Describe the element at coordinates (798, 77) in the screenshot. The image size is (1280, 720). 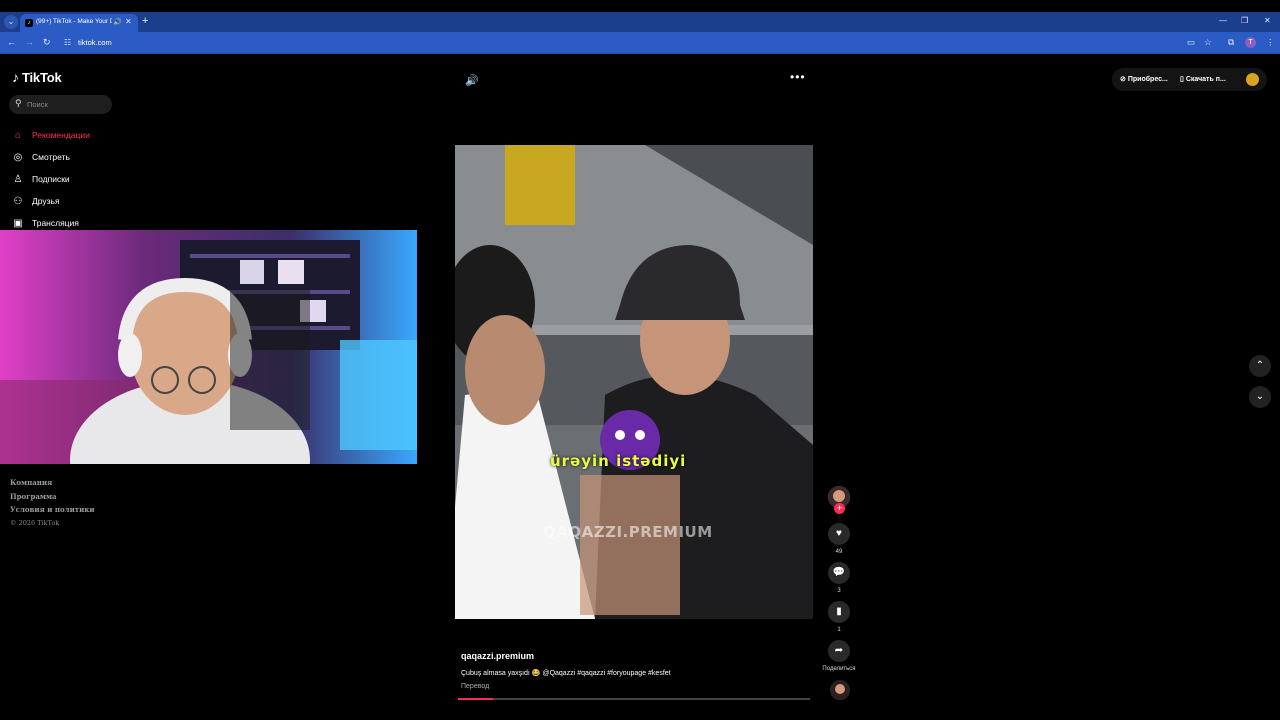
I see `more-options-icon: •••` at that location.